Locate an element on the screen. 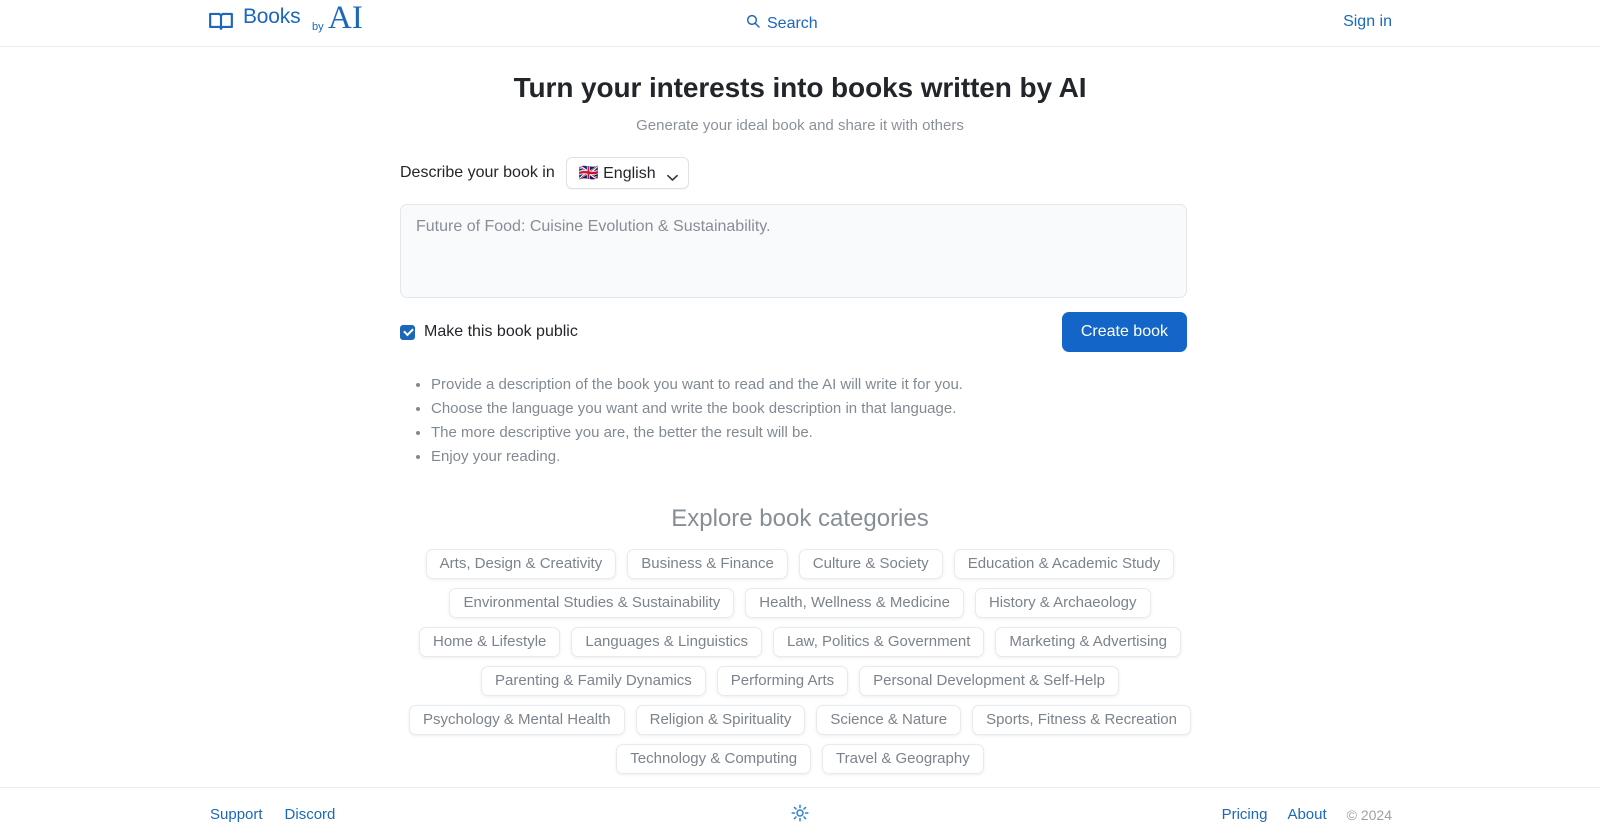 The image size is (1600, 840). category-chip: Performing Arts is located at coordinates (782, 681).